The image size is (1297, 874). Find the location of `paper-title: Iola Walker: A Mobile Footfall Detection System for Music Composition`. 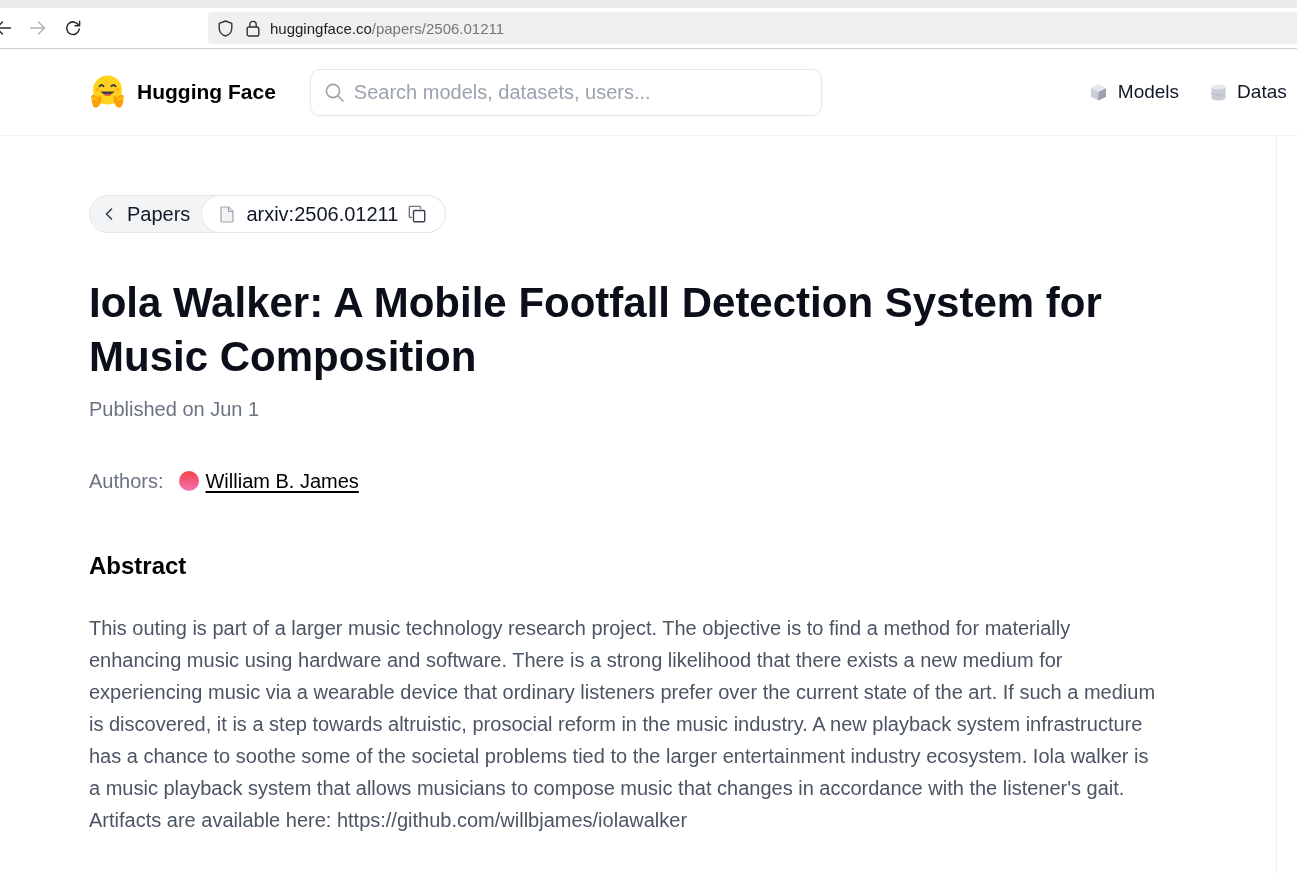

paper-title: Iola Walker: A Mobile Footfall Detection System for Music Composition is located at coordinates (596, 330).